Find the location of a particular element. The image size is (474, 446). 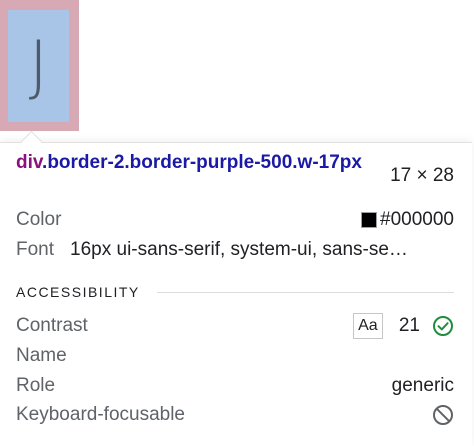

keyboard-focusable-row: Keyboard-focusable is located at coordinates (235, 415).